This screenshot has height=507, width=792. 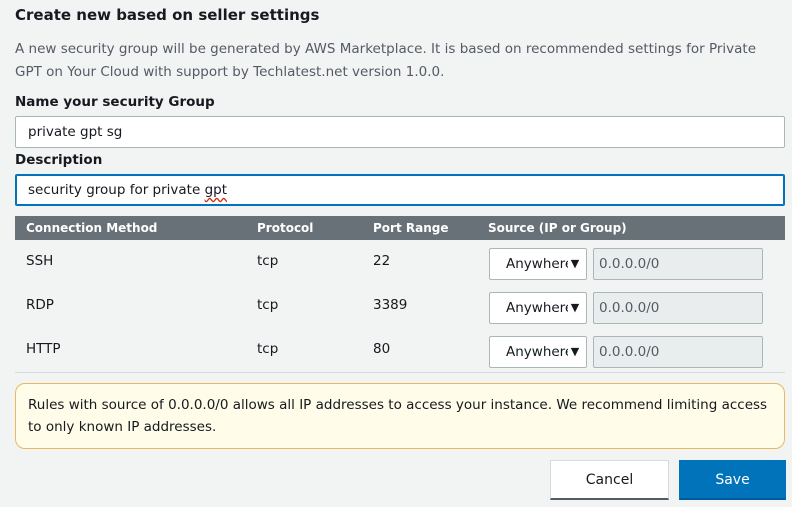 I want to click on table-row: RDP tcp 3389 Anywhere ▼ 0.0.0.0/0, so click(x=400, y=306).